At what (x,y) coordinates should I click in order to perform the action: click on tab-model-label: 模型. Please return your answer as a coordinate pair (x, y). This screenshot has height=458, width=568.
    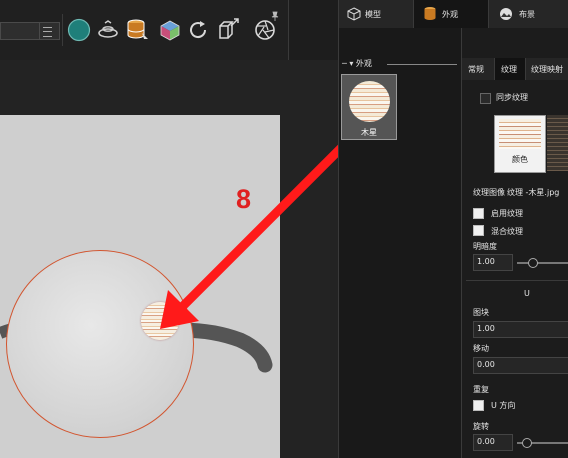
    Looking at the image, I should click on (373, 14).